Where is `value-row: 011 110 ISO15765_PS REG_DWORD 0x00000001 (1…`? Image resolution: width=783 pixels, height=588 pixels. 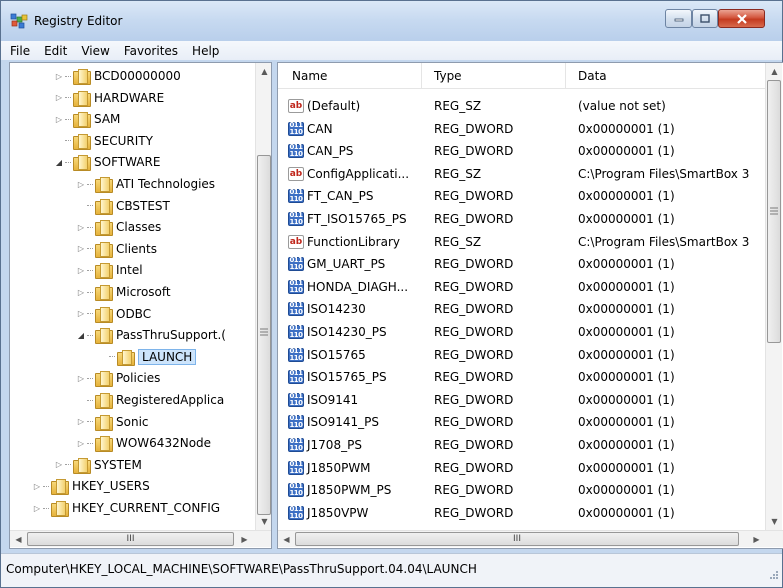
value-row: 011 110 ISO15765_PS REG_DWORD 0x00000001 (1… is located at coordinates (521, 377).